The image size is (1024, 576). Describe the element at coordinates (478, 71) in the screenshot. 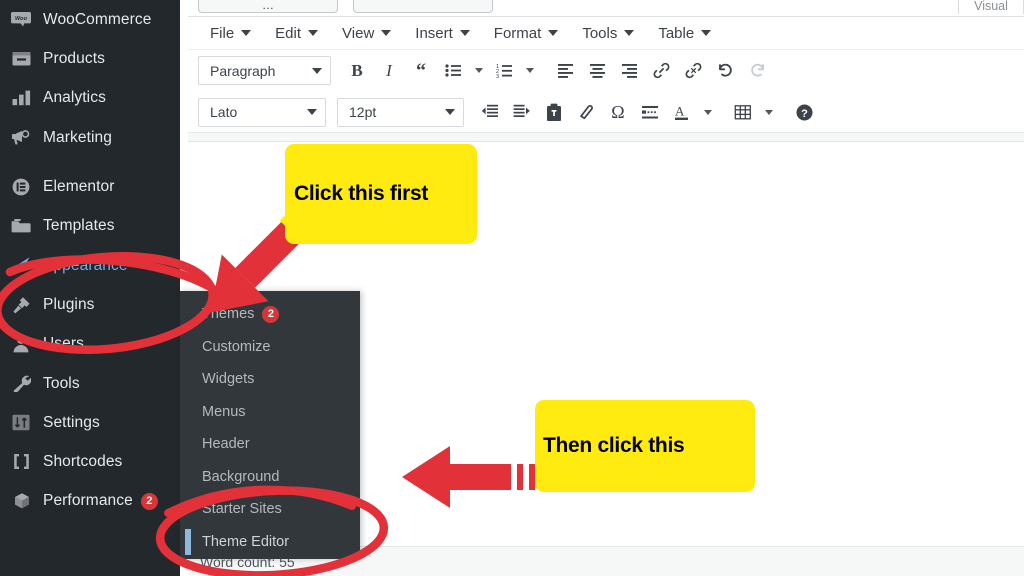

I see `bulleted-list-caret-icon` at that location.